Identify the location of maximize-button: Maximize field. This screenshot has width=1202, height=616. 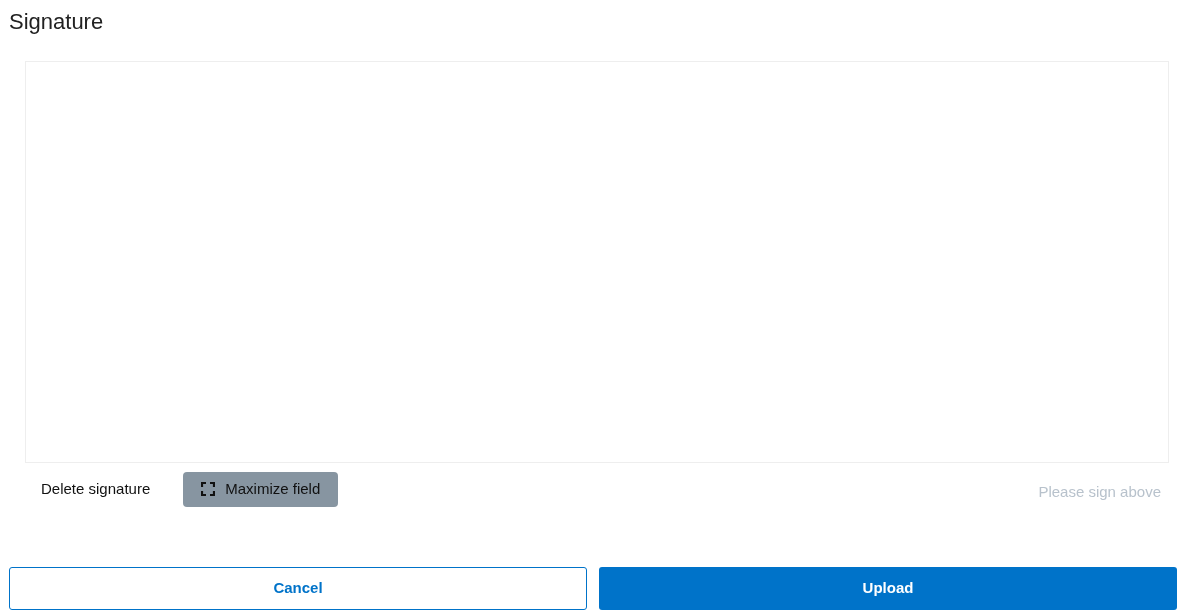
(261, 489).